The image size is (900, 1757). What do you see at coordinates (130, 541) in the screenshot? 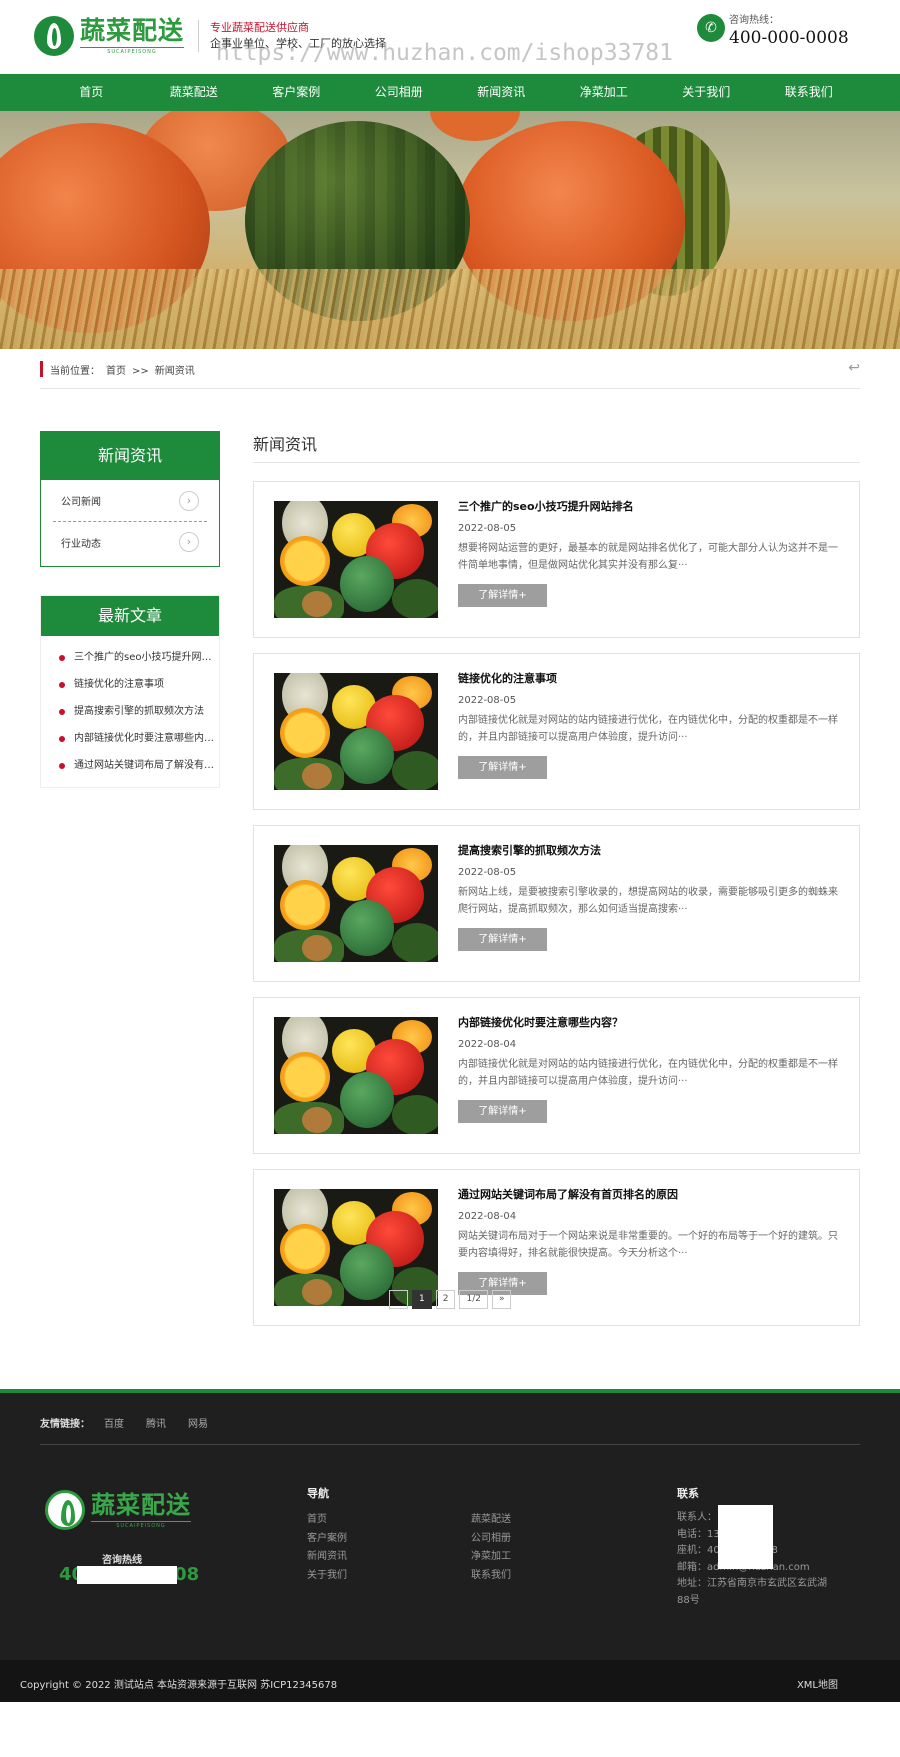
I see `category-item: 行业动态 ›` at bounding box center [130, 541].